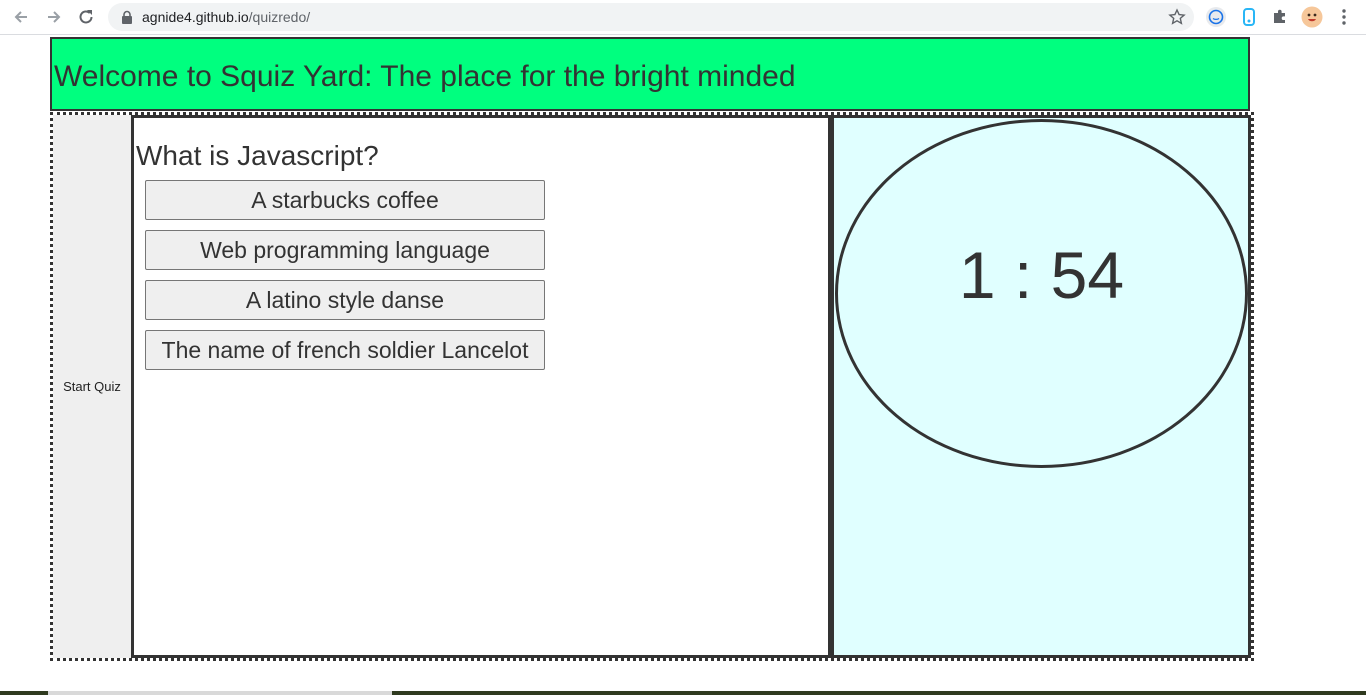 This screenshot has width=1366, height=695. I want to click on answer-button-4: The name of french soldier Lancelot, so click(345, 350).